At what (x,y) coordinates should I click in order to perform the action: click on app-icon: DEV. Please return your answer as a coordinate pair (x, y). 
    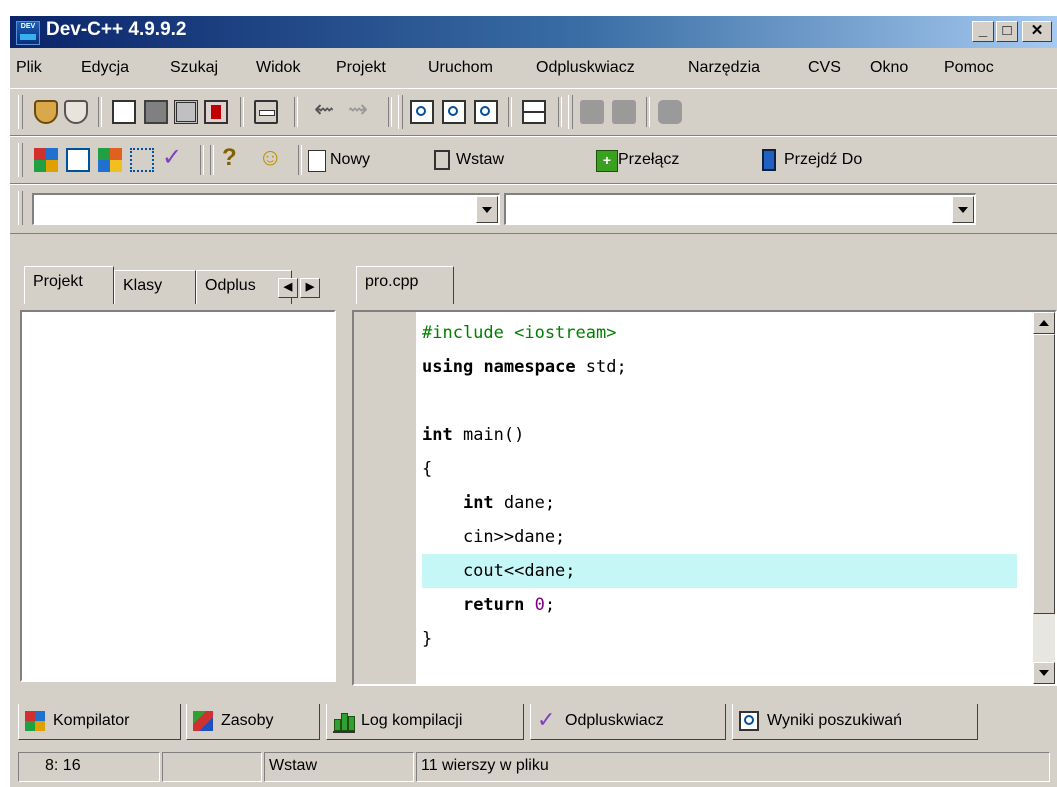
    Looking at the image, I should click on (28, 33).